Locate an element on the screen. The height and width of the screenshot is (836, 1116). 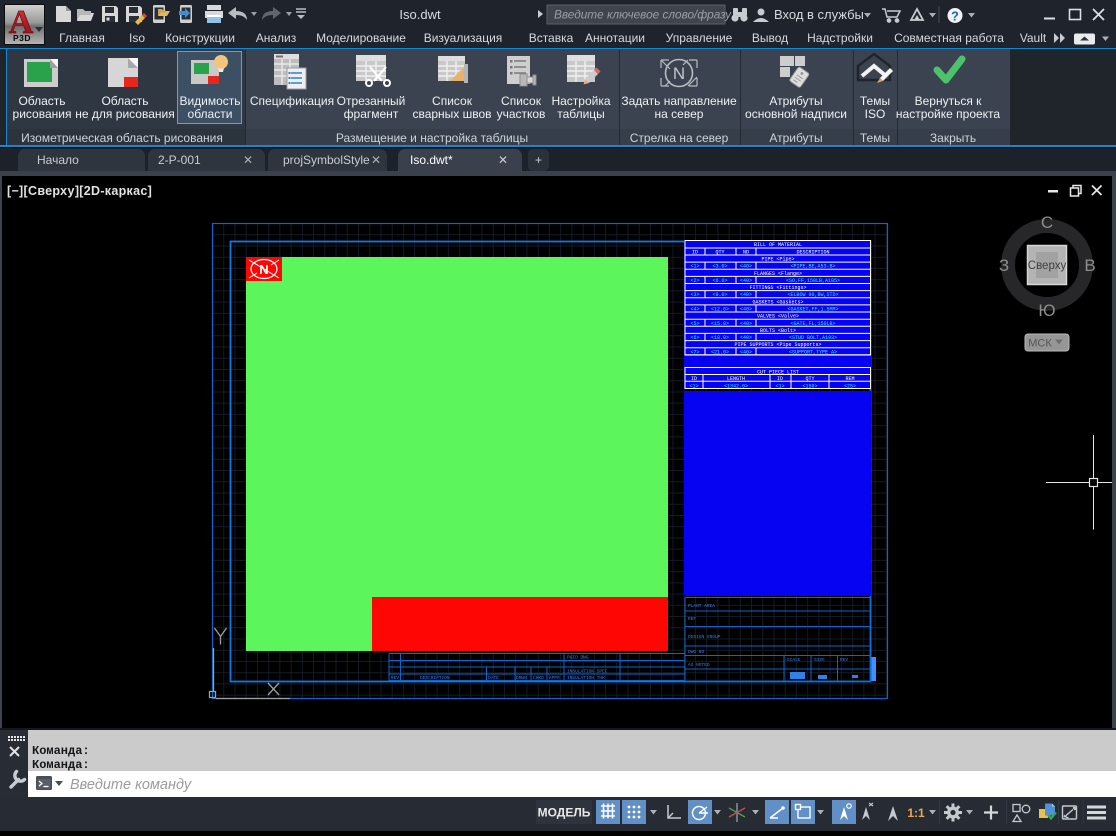
svg-text: Вход в службы is located at coordinates (819, 14).